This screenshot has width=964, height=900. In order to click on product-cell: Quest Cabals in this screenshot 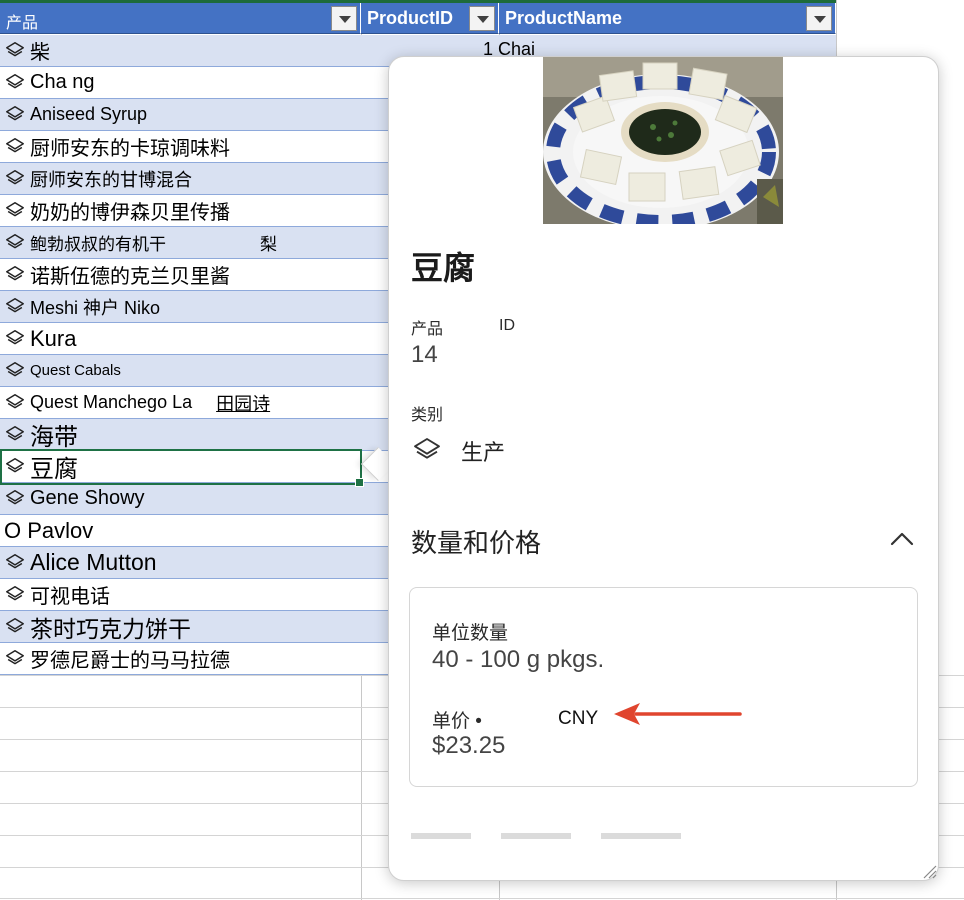, I will do `click(62, 370)`.